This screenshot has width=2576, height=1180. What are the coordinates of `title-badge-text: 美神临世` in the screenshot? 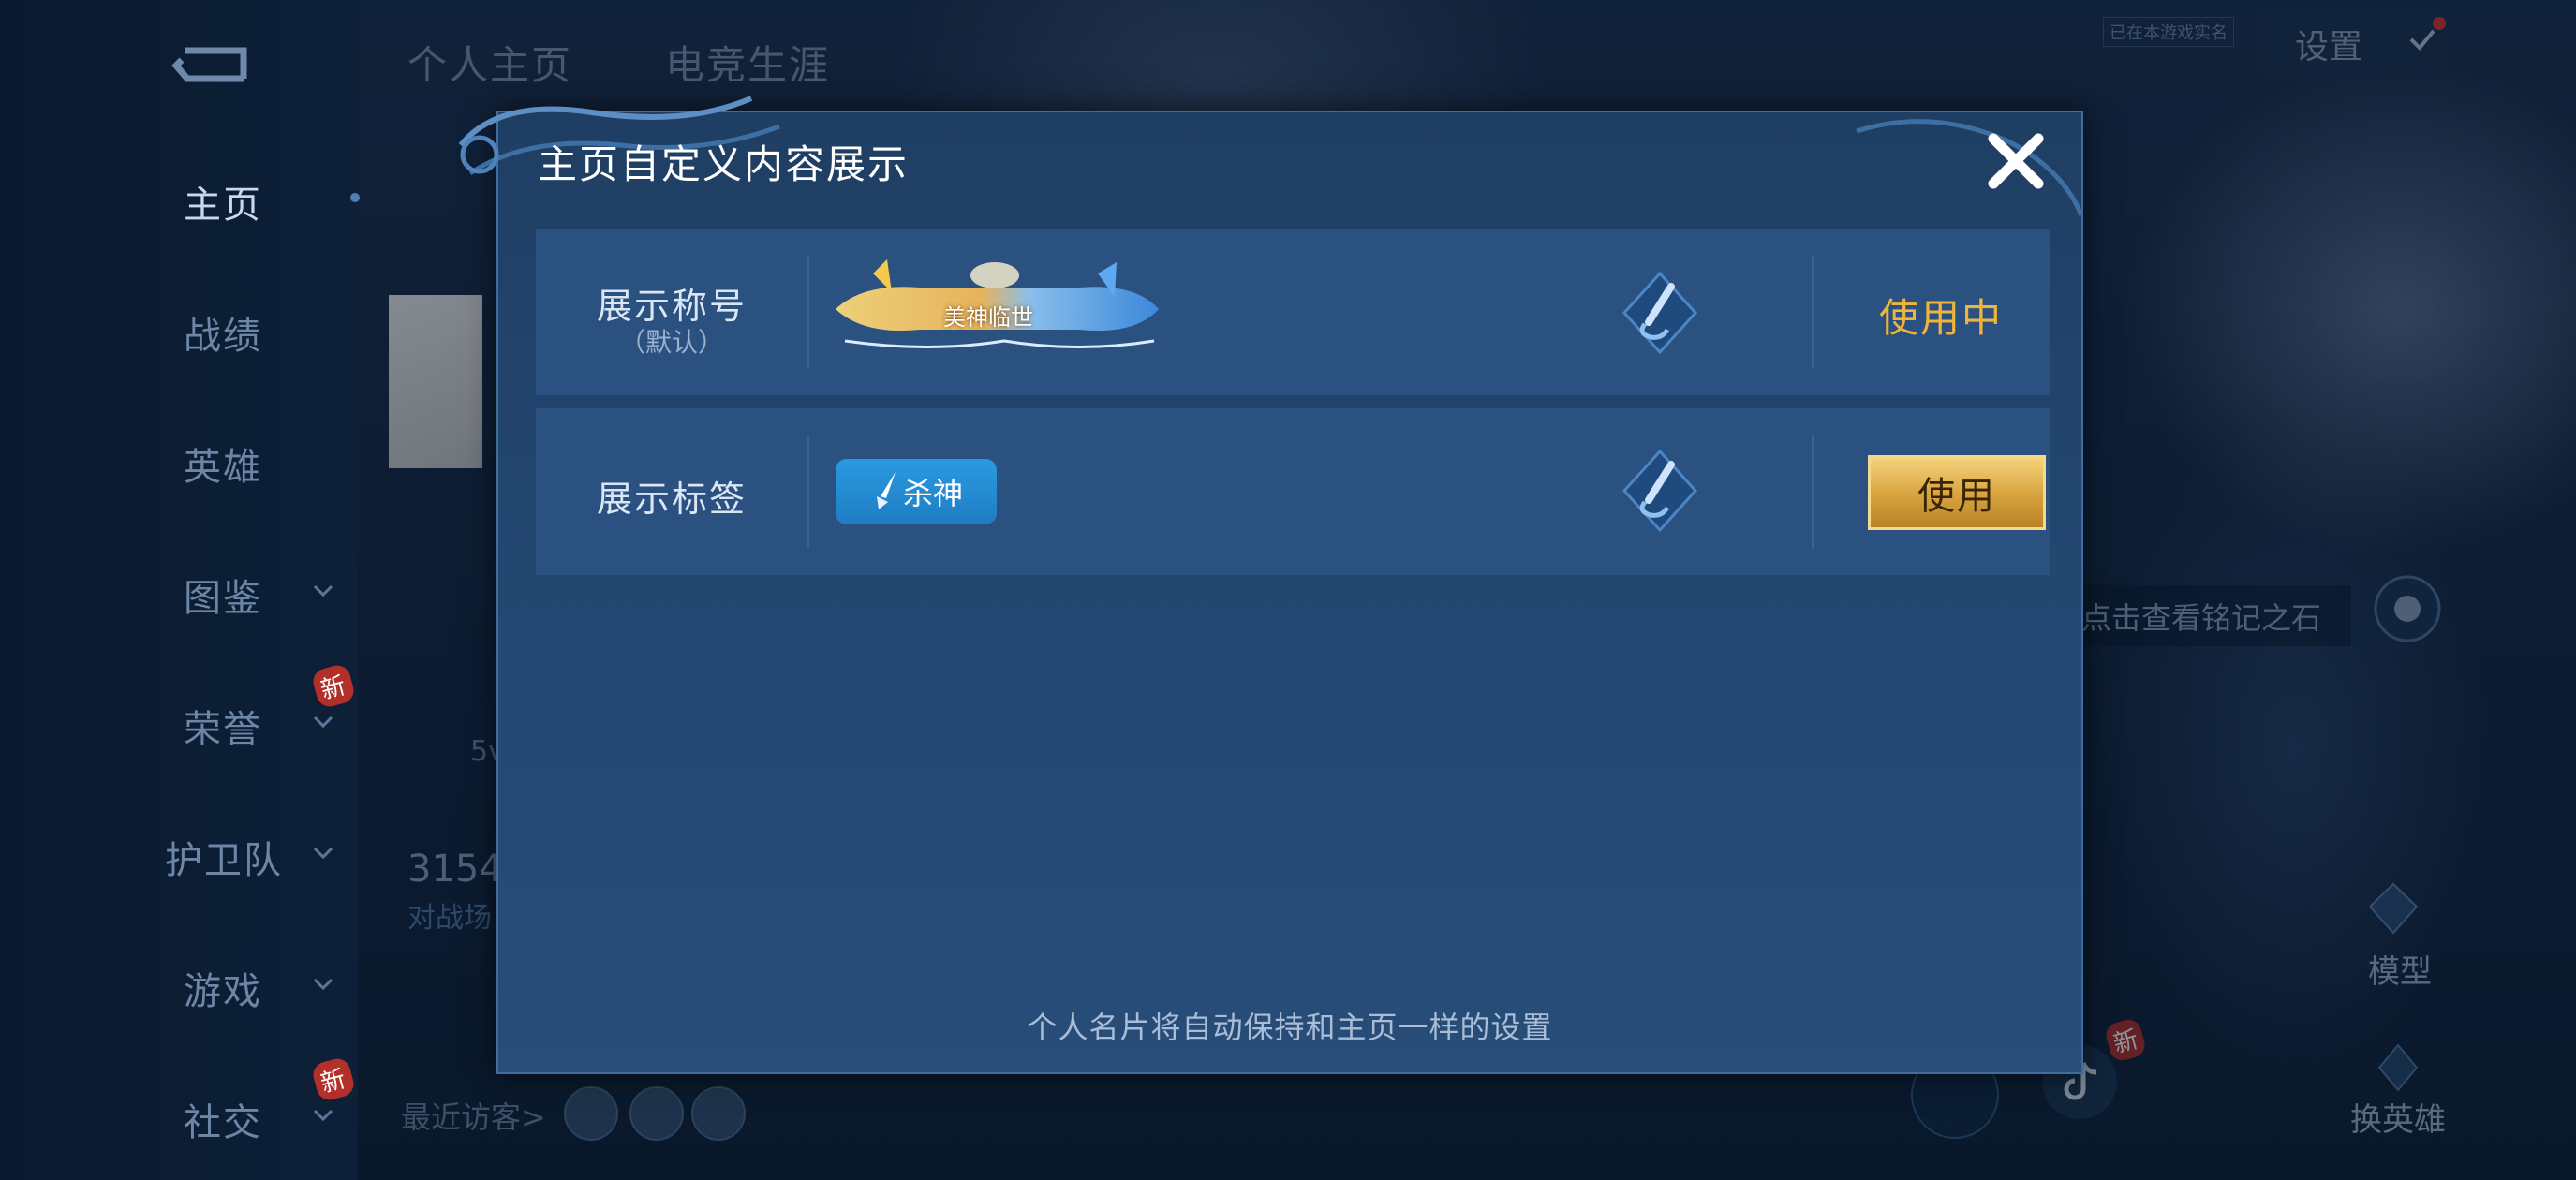 It's located at (988, 317).